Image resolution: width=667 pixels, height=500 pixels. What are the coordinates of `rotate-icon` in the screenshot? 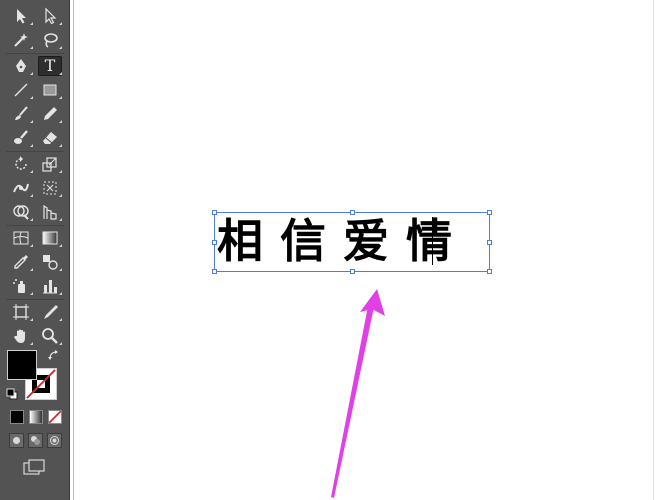 It's located at (21, 163).